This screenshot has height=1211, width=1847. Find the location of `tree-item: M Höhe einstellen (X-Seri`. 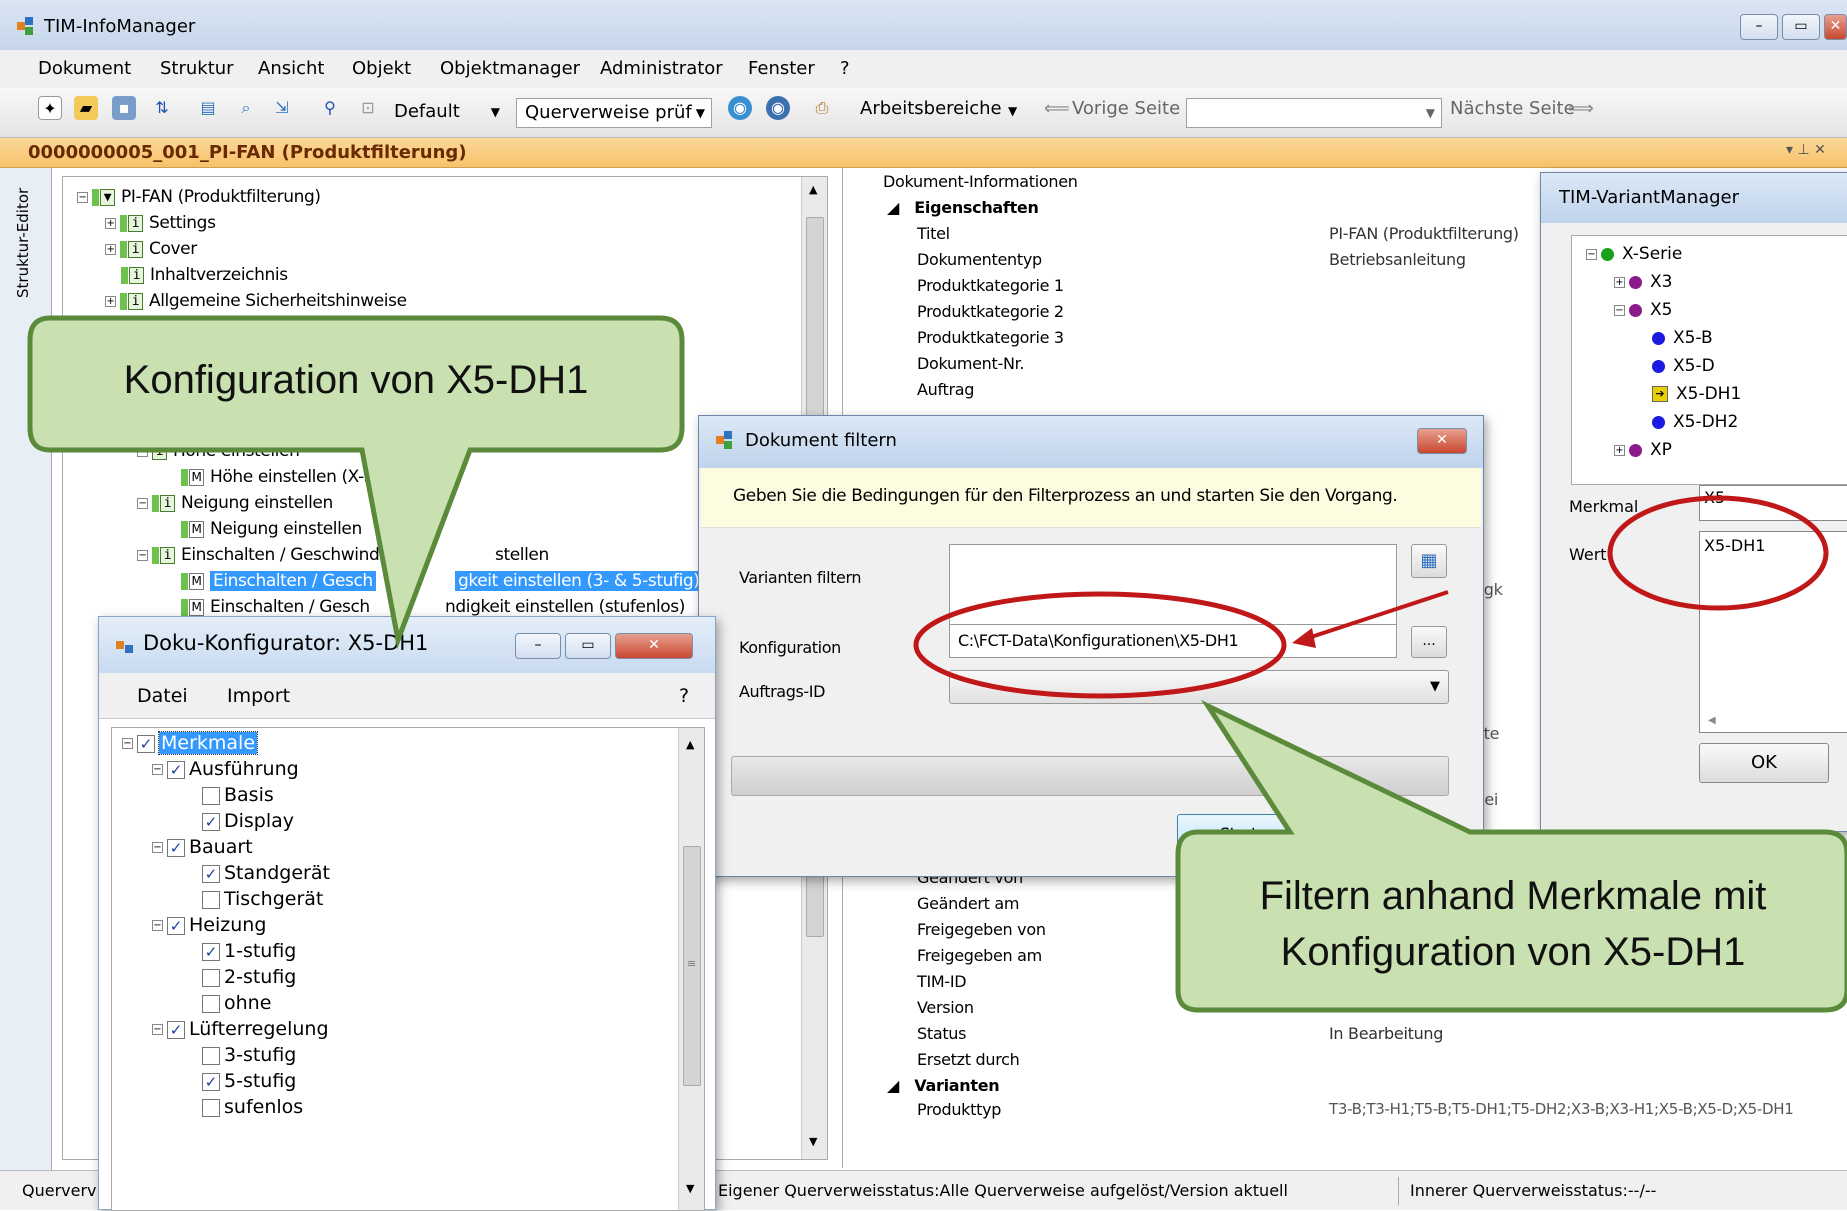

tree-item: M Höhe einstellen (X-Seri is located at coordinates (288, 477).